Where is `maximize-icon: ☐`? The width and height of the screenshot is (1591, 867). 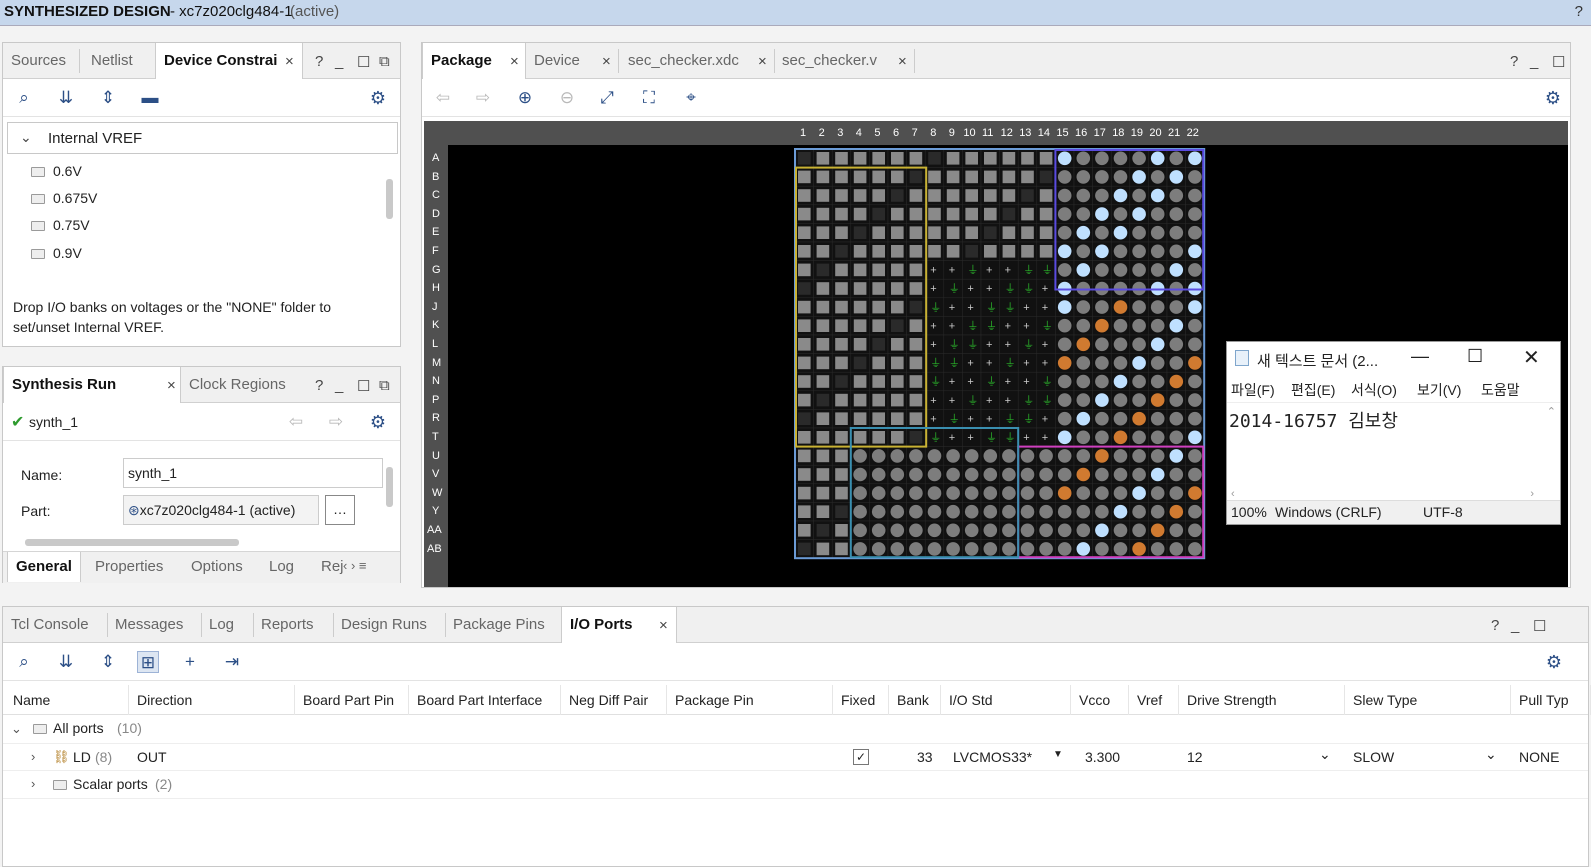 maximize-icon: ☐ is located at coordinates (1558, 62).